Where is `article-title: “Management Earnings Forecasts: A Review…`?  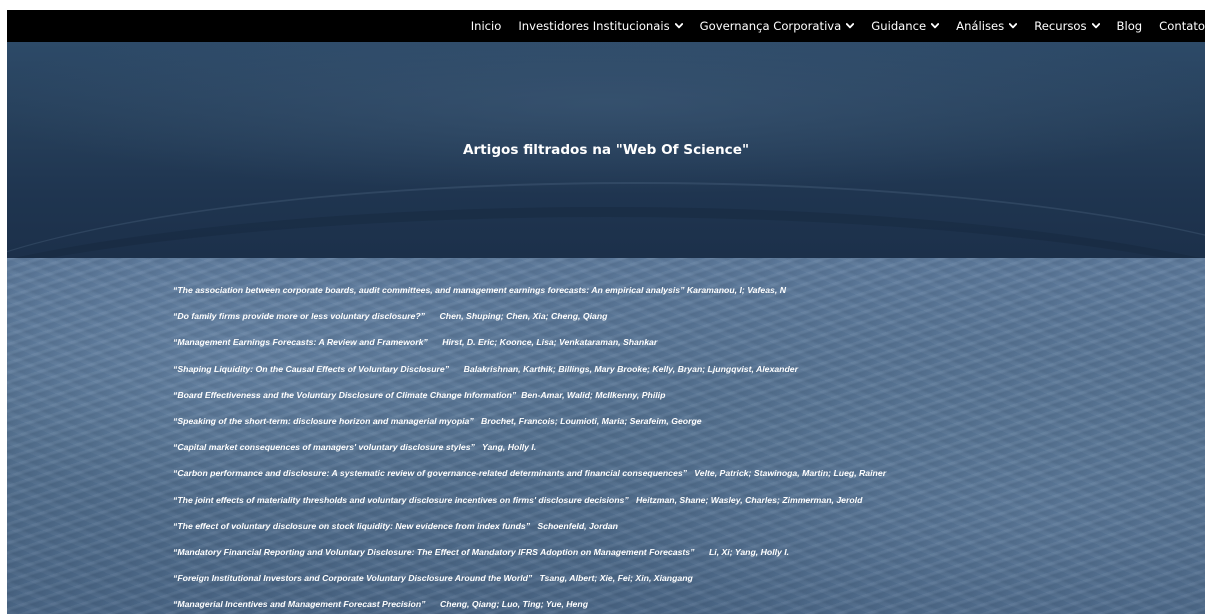 article-title: “Management Earnings Forecasts: A Review… is located at coordinates (300, 342).